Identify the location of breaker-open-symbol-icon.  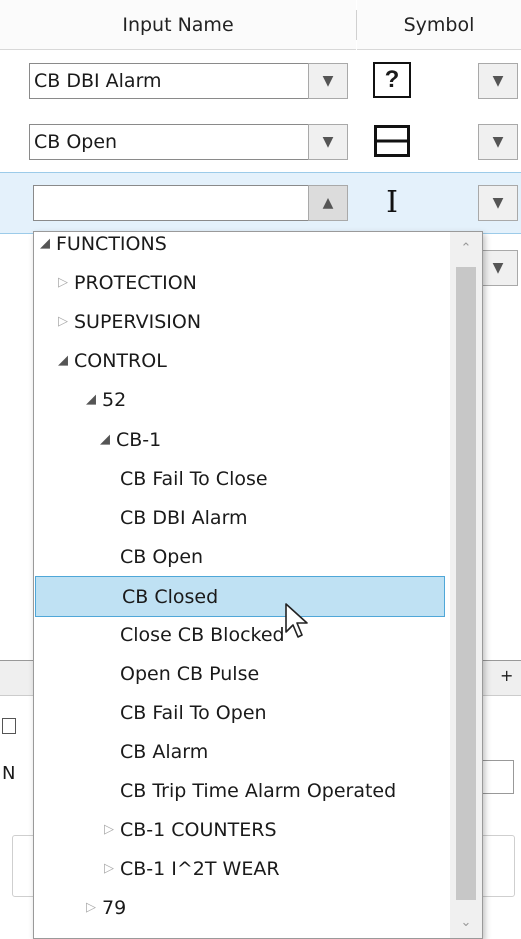
(392, 141).